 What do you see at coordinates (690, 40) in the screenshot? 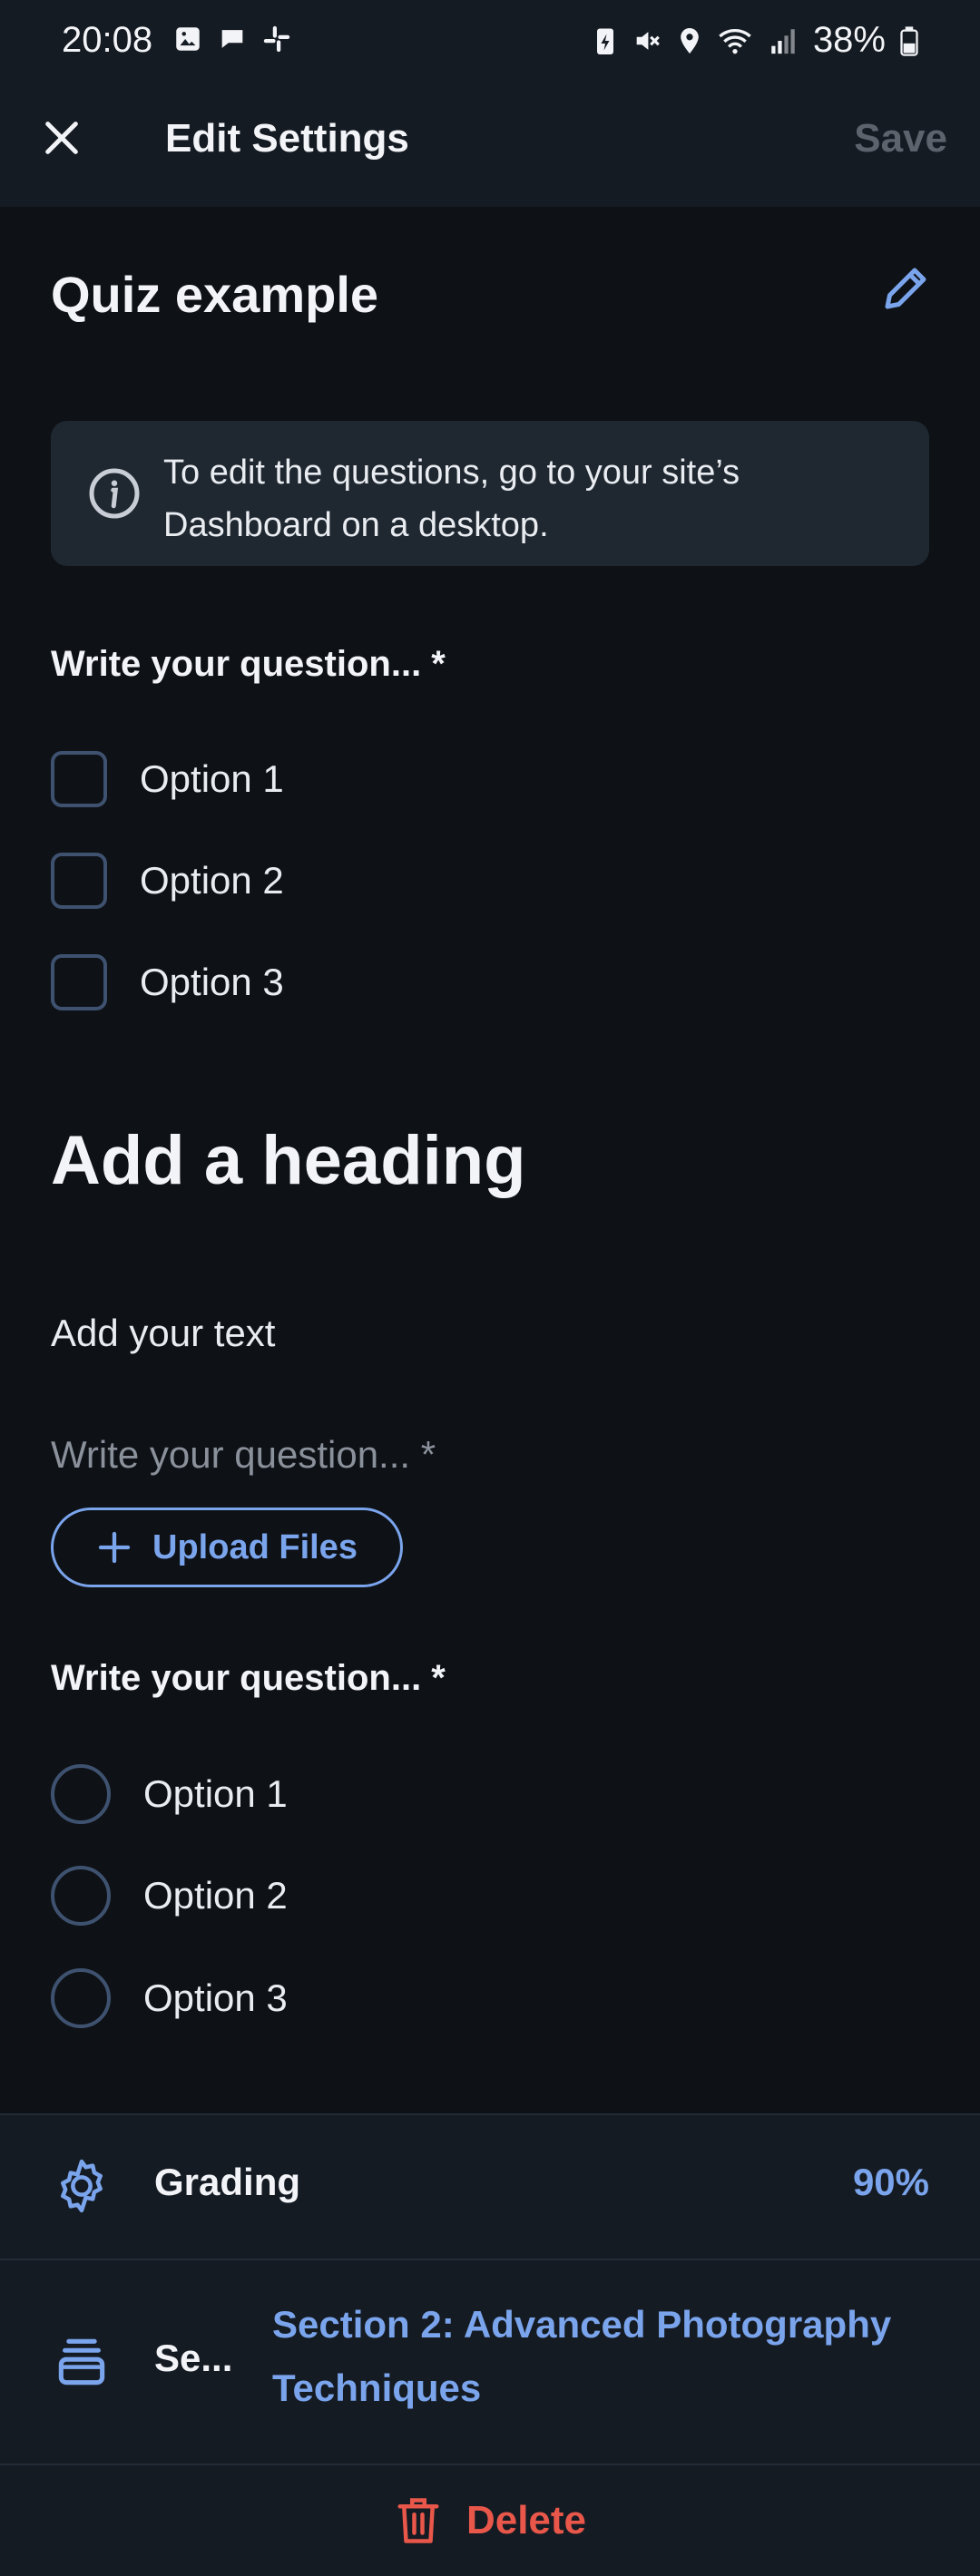
I see `location-icon` at bounding box center [690, 40].